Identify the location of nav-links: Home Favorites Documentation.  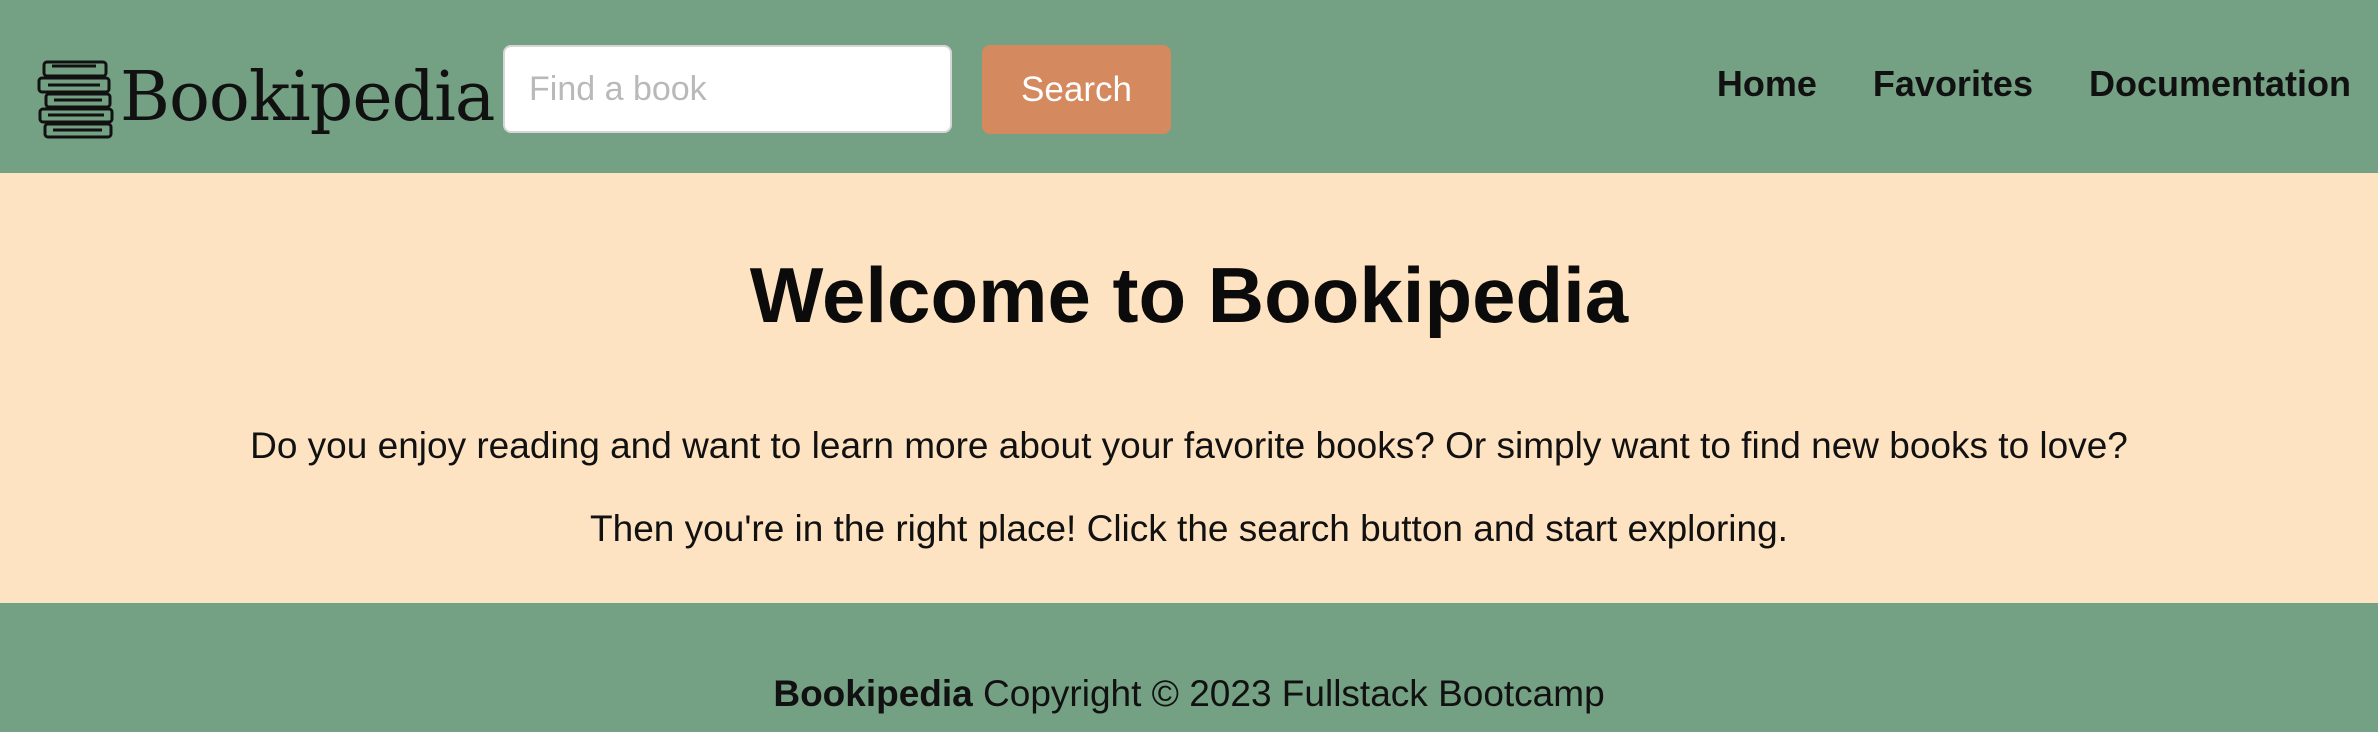
(2006, 84).